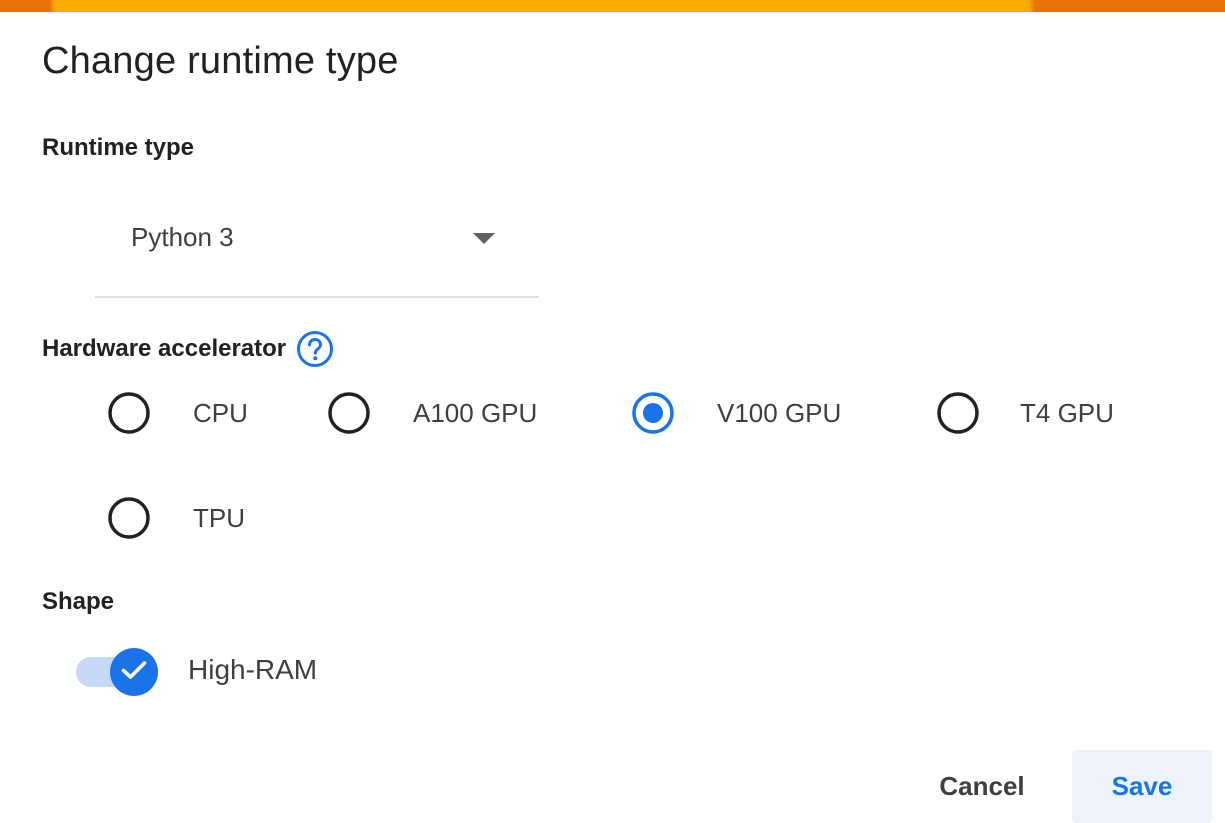 The width and height of the screenshot is (1225, 823). Describe the element at coordinates (220, 61) in the screenshot. I see `dialog-title: Change runtime type` at that location.